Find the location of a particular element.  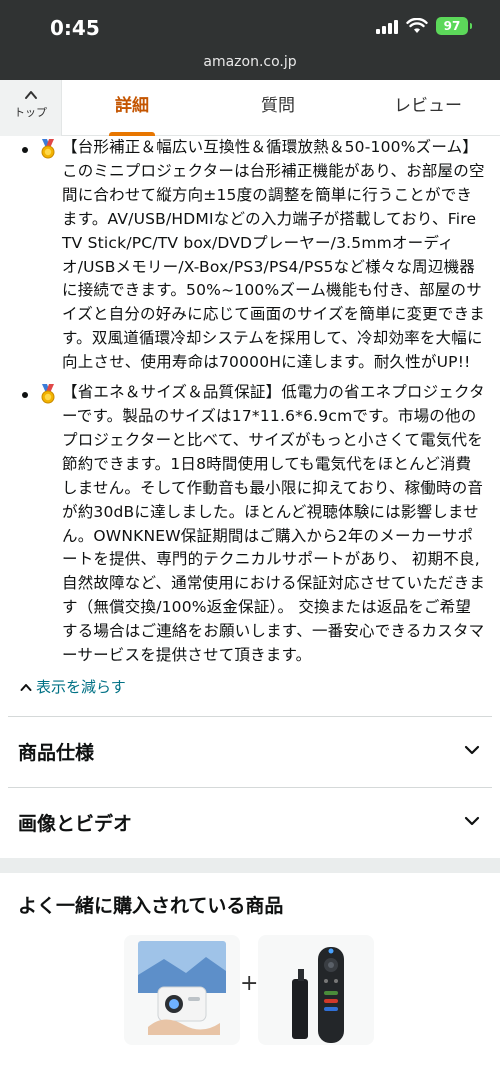

tab-reviews: レビュー is located at coordinates (428, 108).